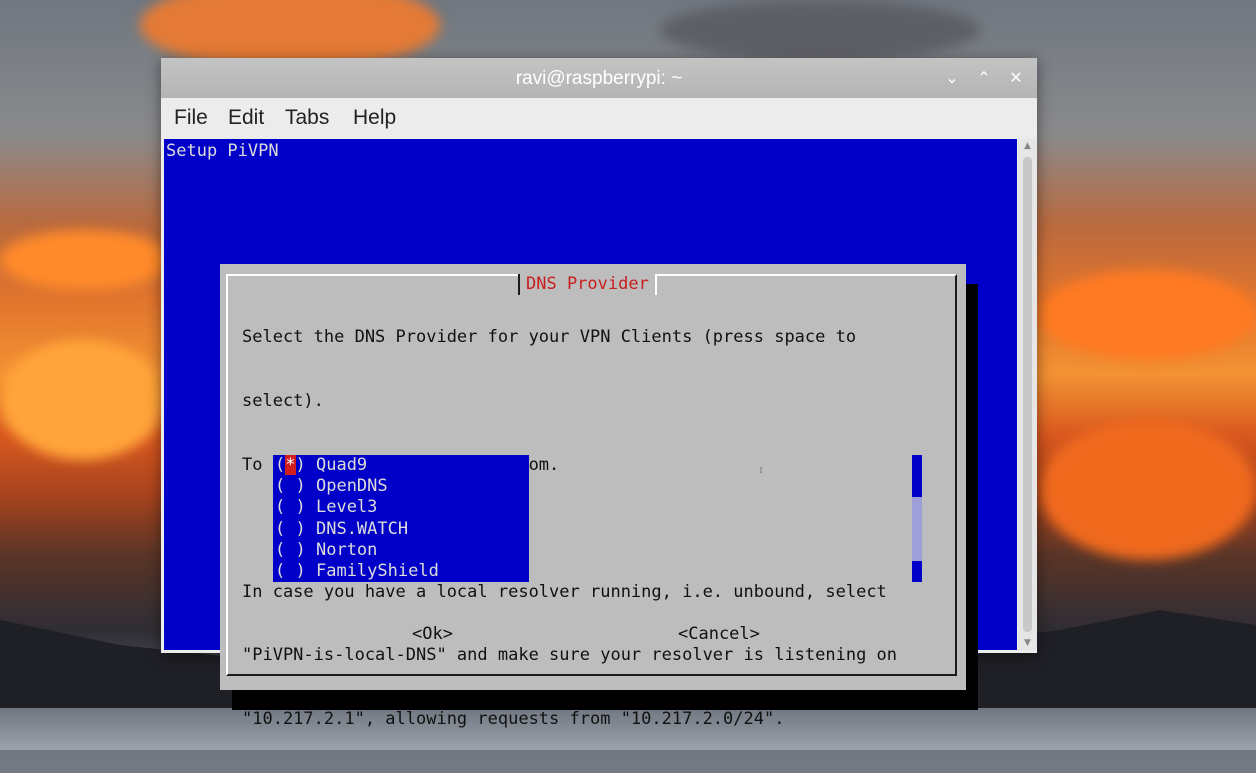 Image resolution: width=1256 pixels, height=773 pixels. I want to click on list-scrollbar, so click(917, 518).